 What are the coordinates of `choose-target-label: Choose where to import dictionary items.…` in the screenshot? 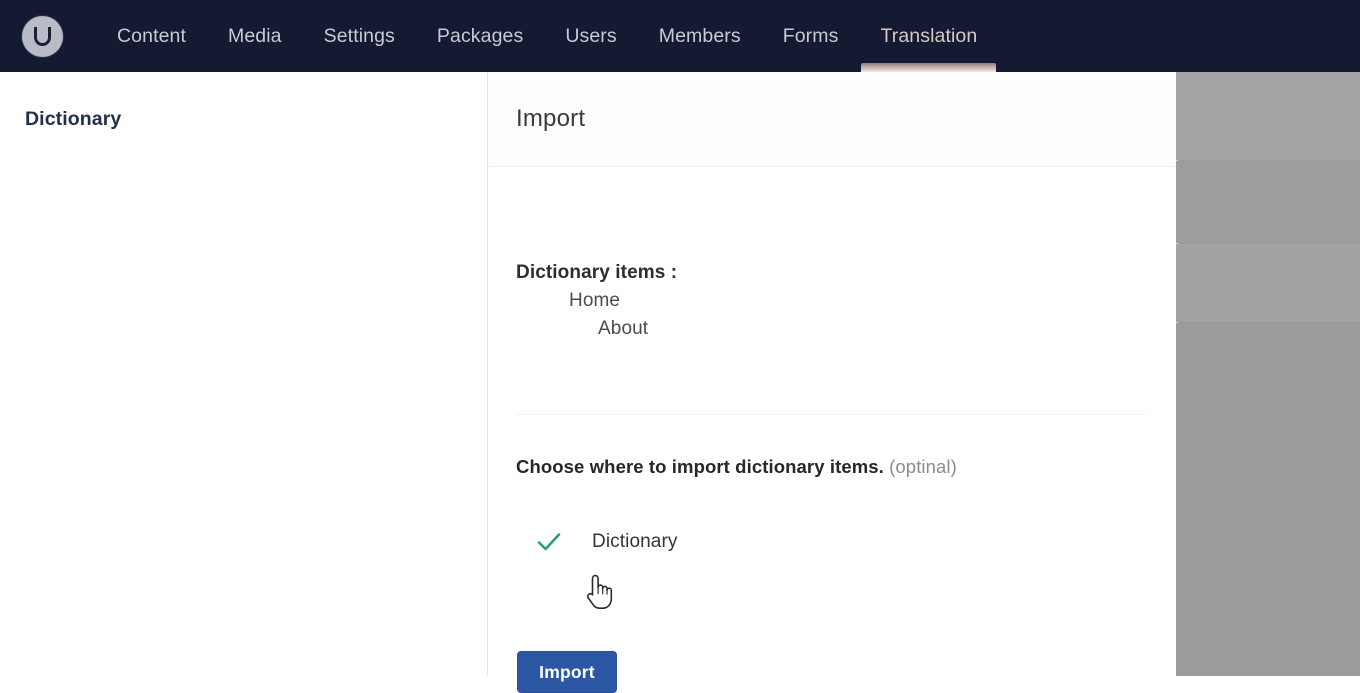 It's located at (736, 467).